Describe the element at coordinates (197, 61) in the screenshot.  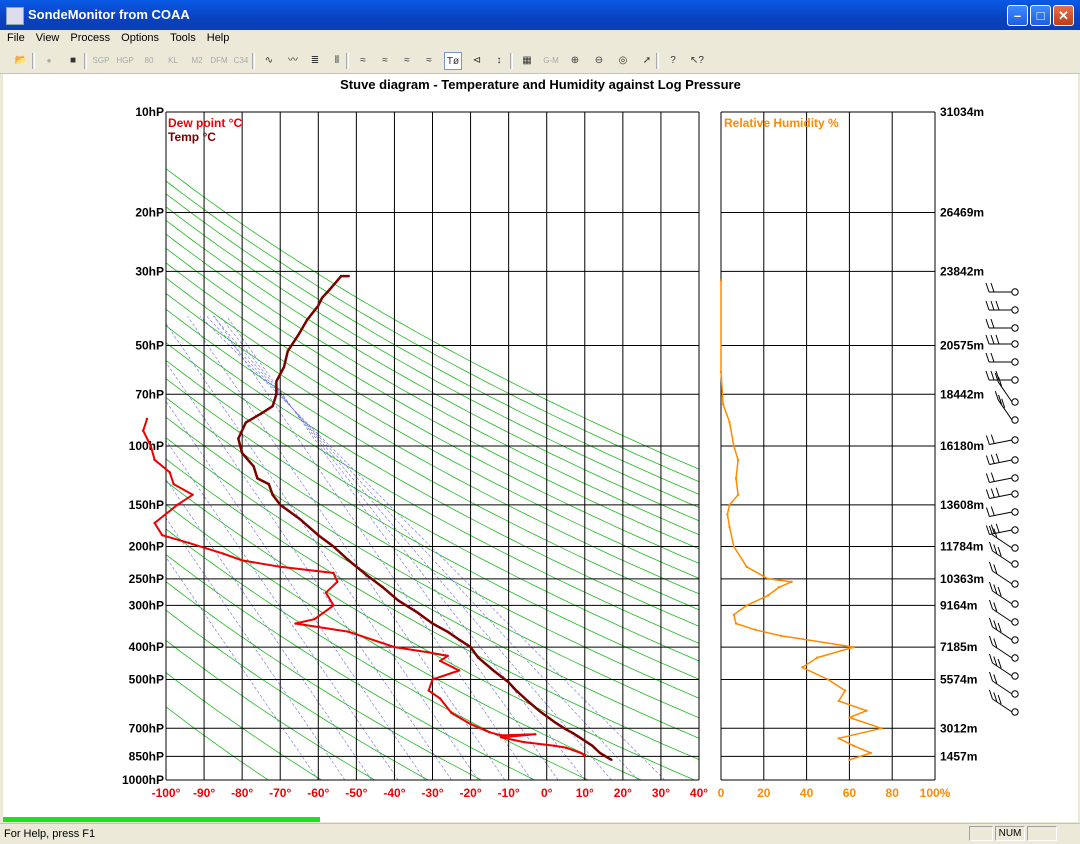
I see `m2k2-icon: M2` at that location.